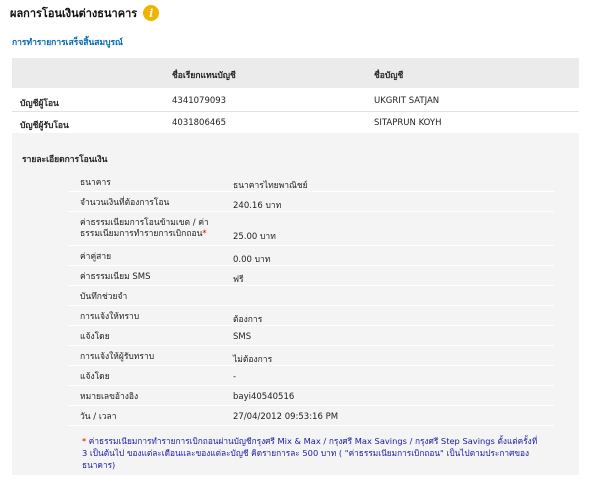  What do you see at coordinates (65, 160) in the screenshot?
I see `details-section-title: รายละเอียดการโอนเงิน` at bounding box center [65, 160].